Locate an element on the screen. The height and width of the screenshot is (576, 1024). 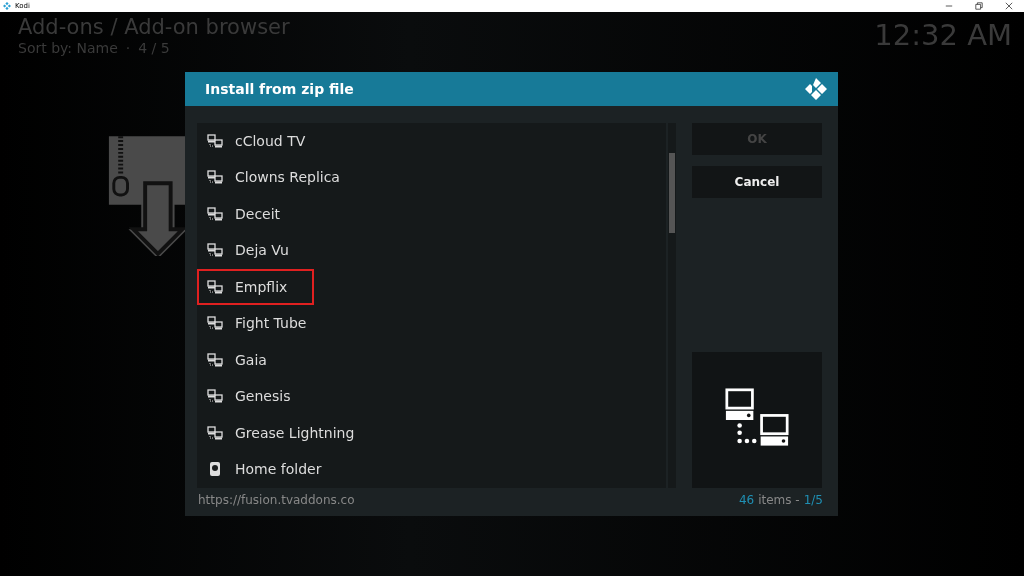
dialog-title: Install from zip file is located at coordinates (279, 88).